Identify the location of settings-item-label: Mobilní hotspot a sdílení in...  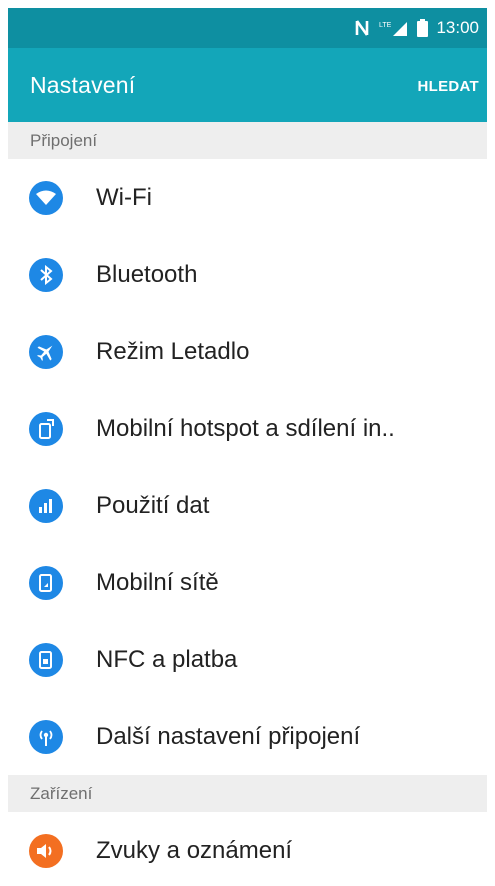
(245, 428).